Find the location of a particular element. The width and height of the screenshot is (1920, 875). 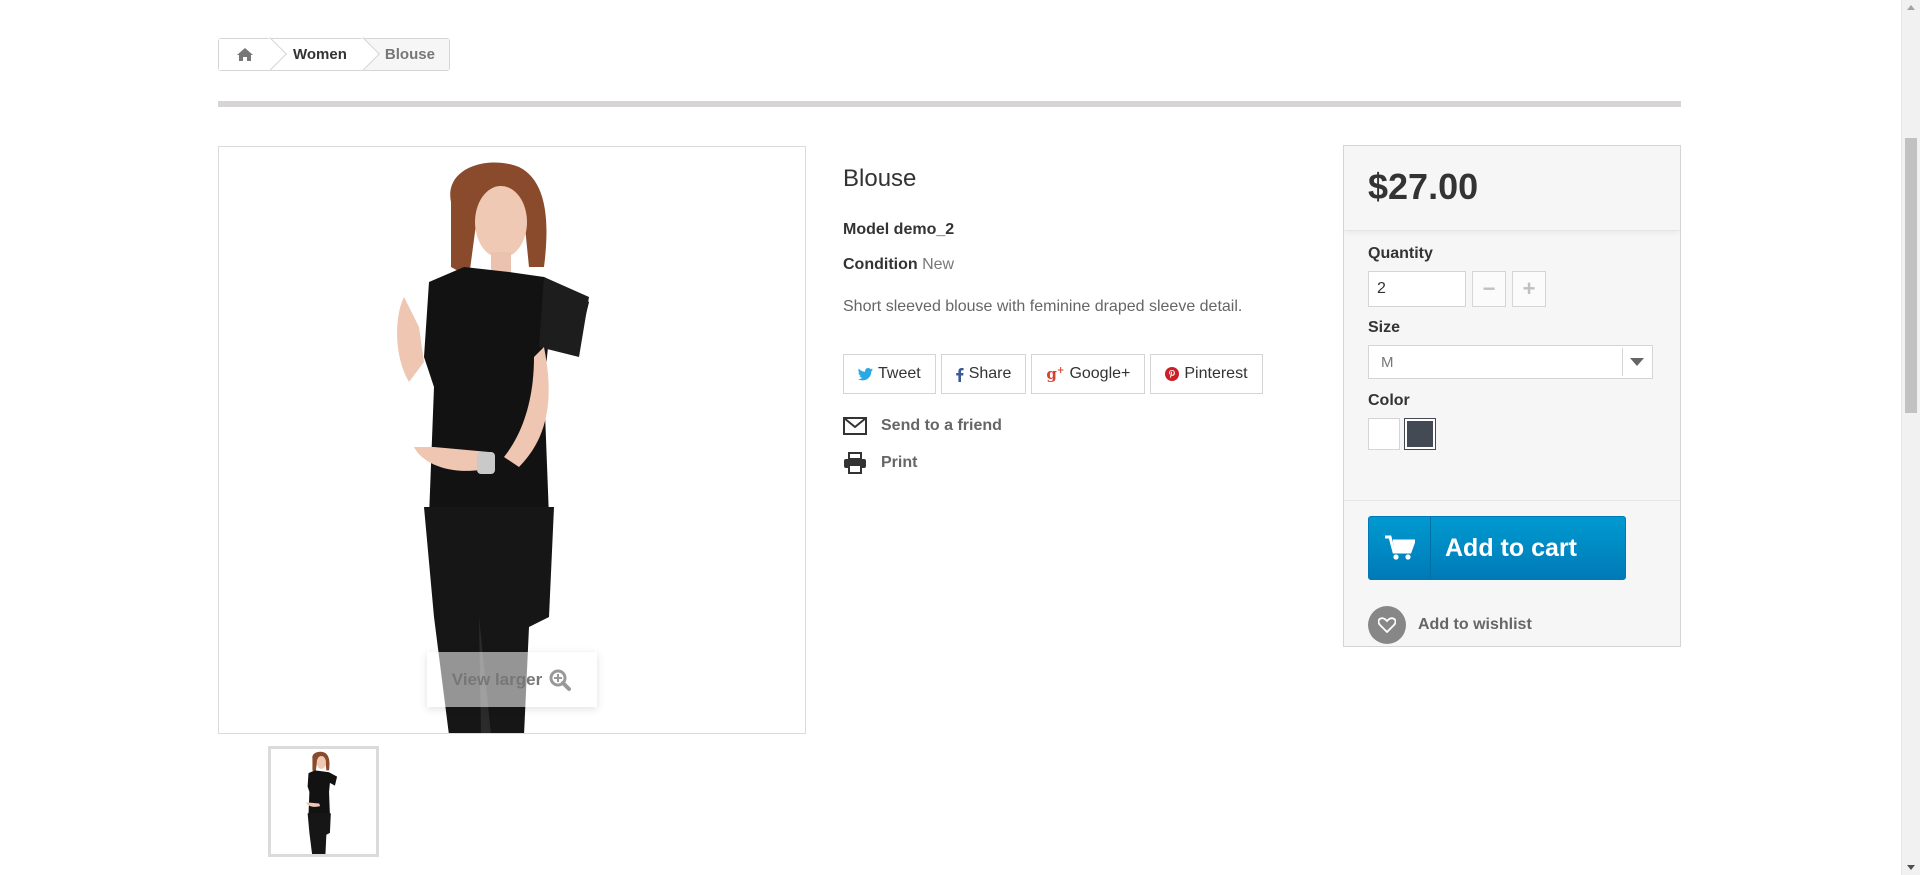

scroll-up-icon is located at coordinates (1911, 7).